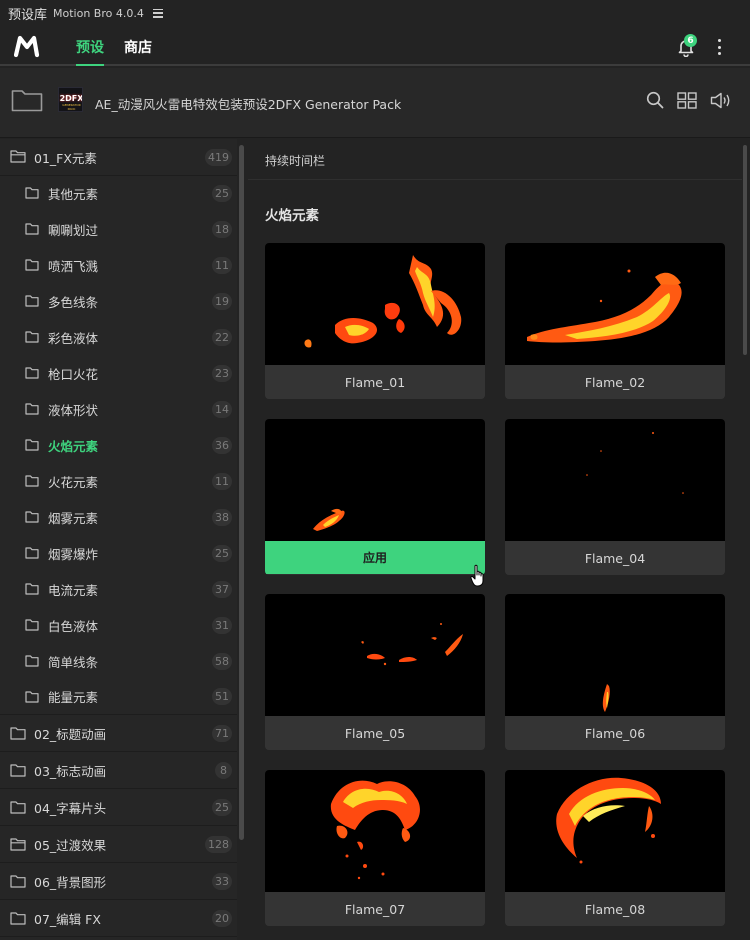 The height and width of the screenshot is (940, 750). I want to click on duration-bar: 持续时间栏, so click(495, 159).